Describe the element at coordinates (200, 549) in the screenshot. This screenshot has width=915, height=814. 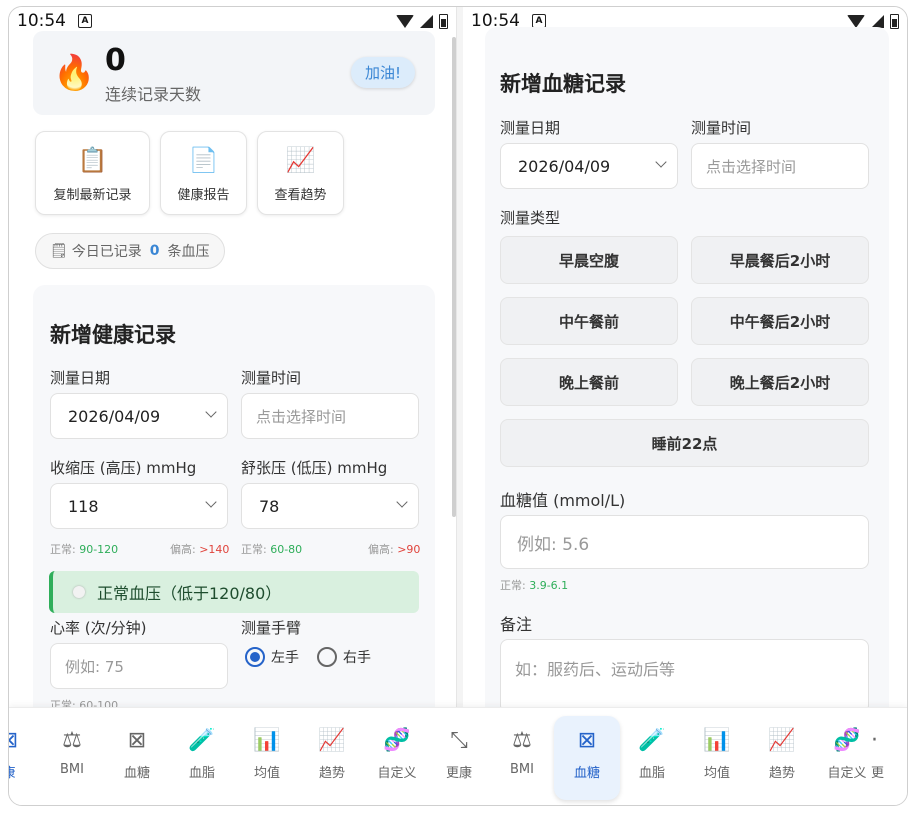
I see `systolic-high-hint: 偏高: >140` at that location.